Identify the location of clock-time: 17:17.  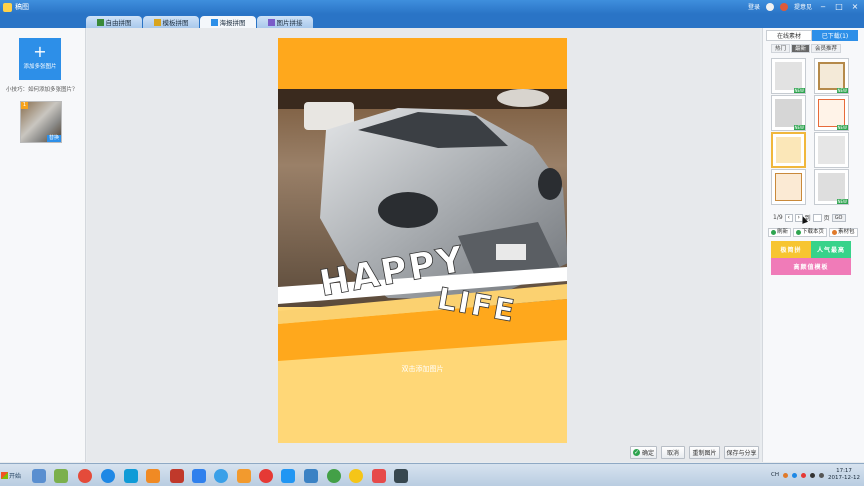
(844, 471).